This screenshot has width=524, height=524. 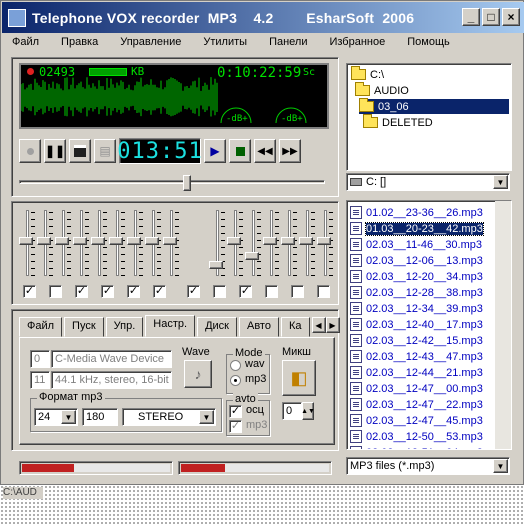 What do you see at coordinates (434, 106) in the screenshot?
I see `tree-node-03_06: 03_06` at bounding box center [434, 106].